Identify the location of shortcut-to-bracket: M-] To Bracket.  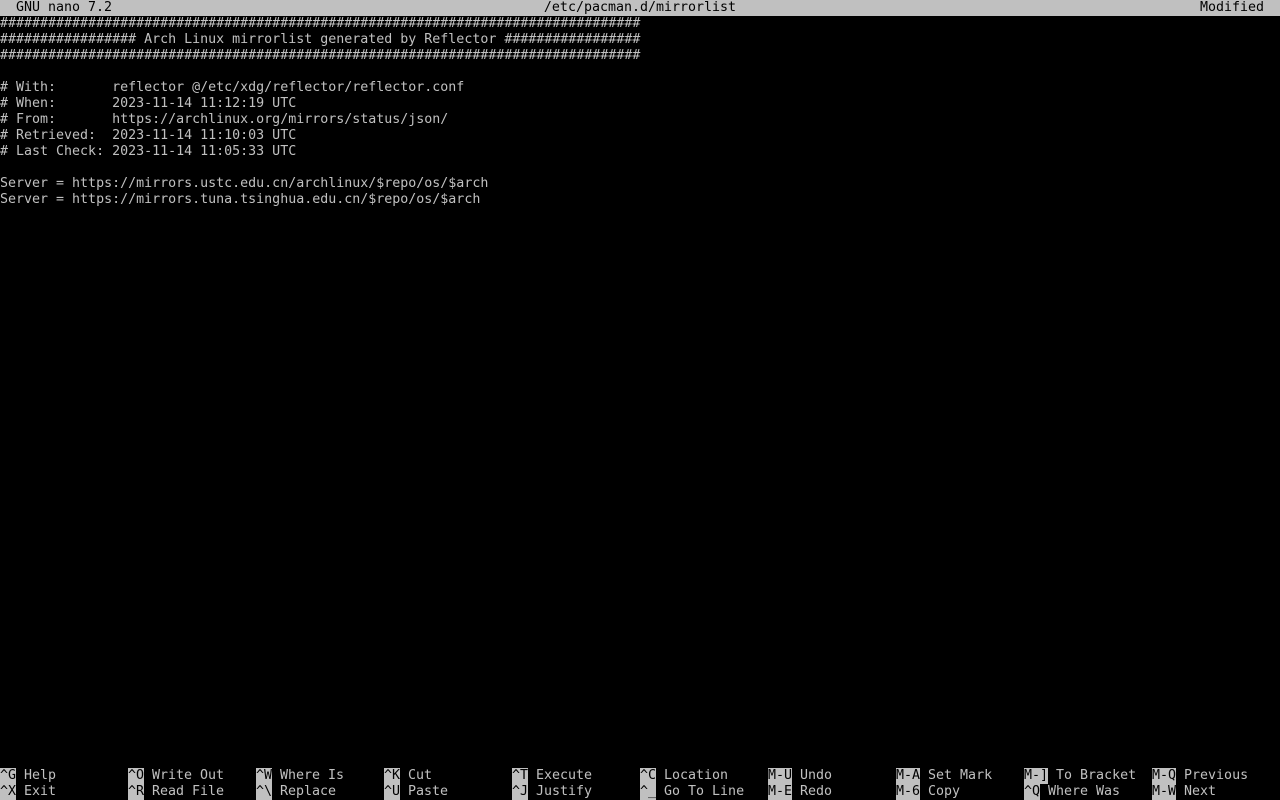
(1088, 776).